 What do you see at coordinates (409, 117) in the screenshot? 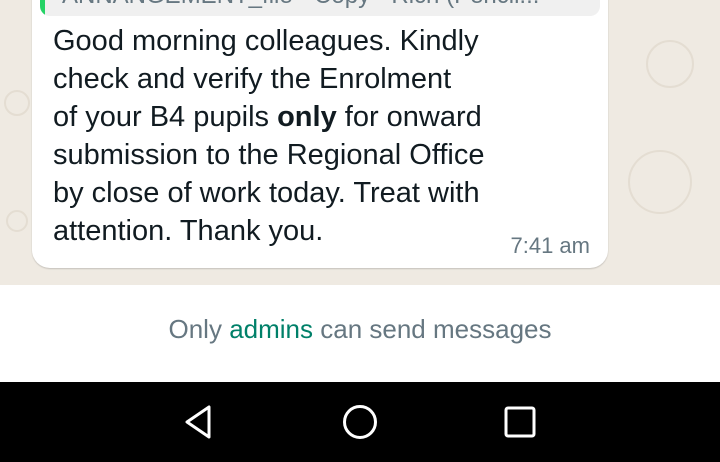
I see `message-line-part: for onward` at bounding box center [409, 117].